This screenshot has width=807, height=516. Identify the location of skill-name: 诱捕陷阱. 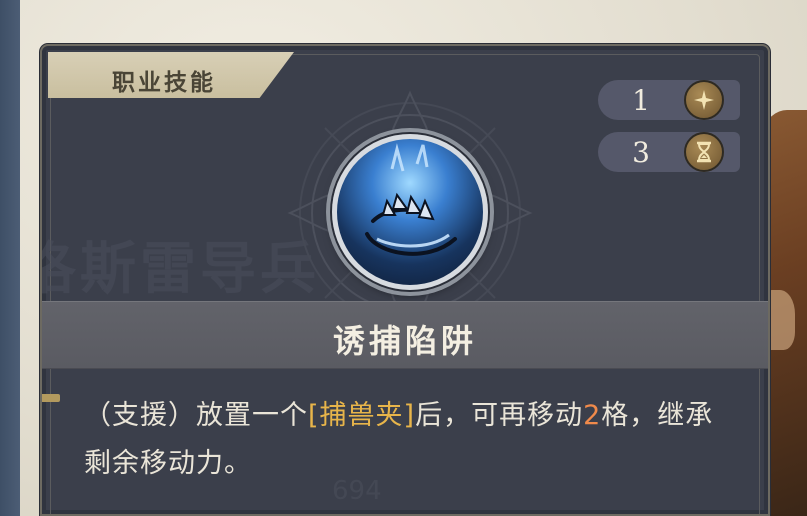
(404, 341).